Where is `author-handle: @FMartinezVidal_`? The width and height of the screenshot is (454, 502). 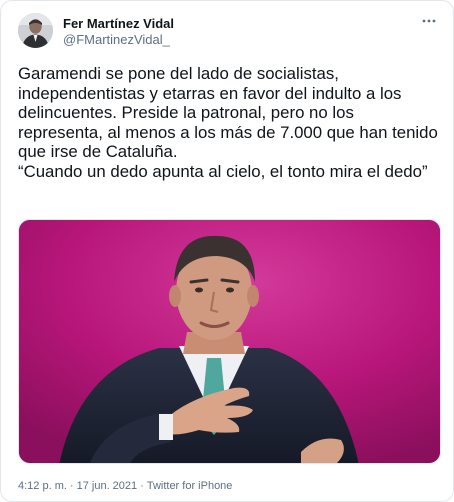 author-handle: @FMartinezVidal_ is located at coordinates (116, 40).